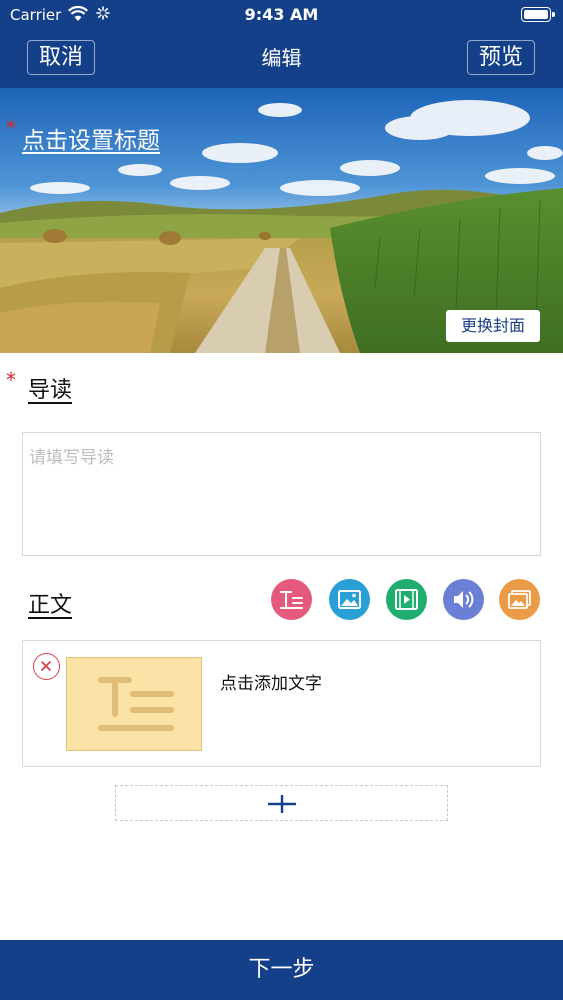  What do you see at coordinates (281, 494) in the screenshot?
I see `intro-textarea: 请填写导读` at bounding box center [281, 494].